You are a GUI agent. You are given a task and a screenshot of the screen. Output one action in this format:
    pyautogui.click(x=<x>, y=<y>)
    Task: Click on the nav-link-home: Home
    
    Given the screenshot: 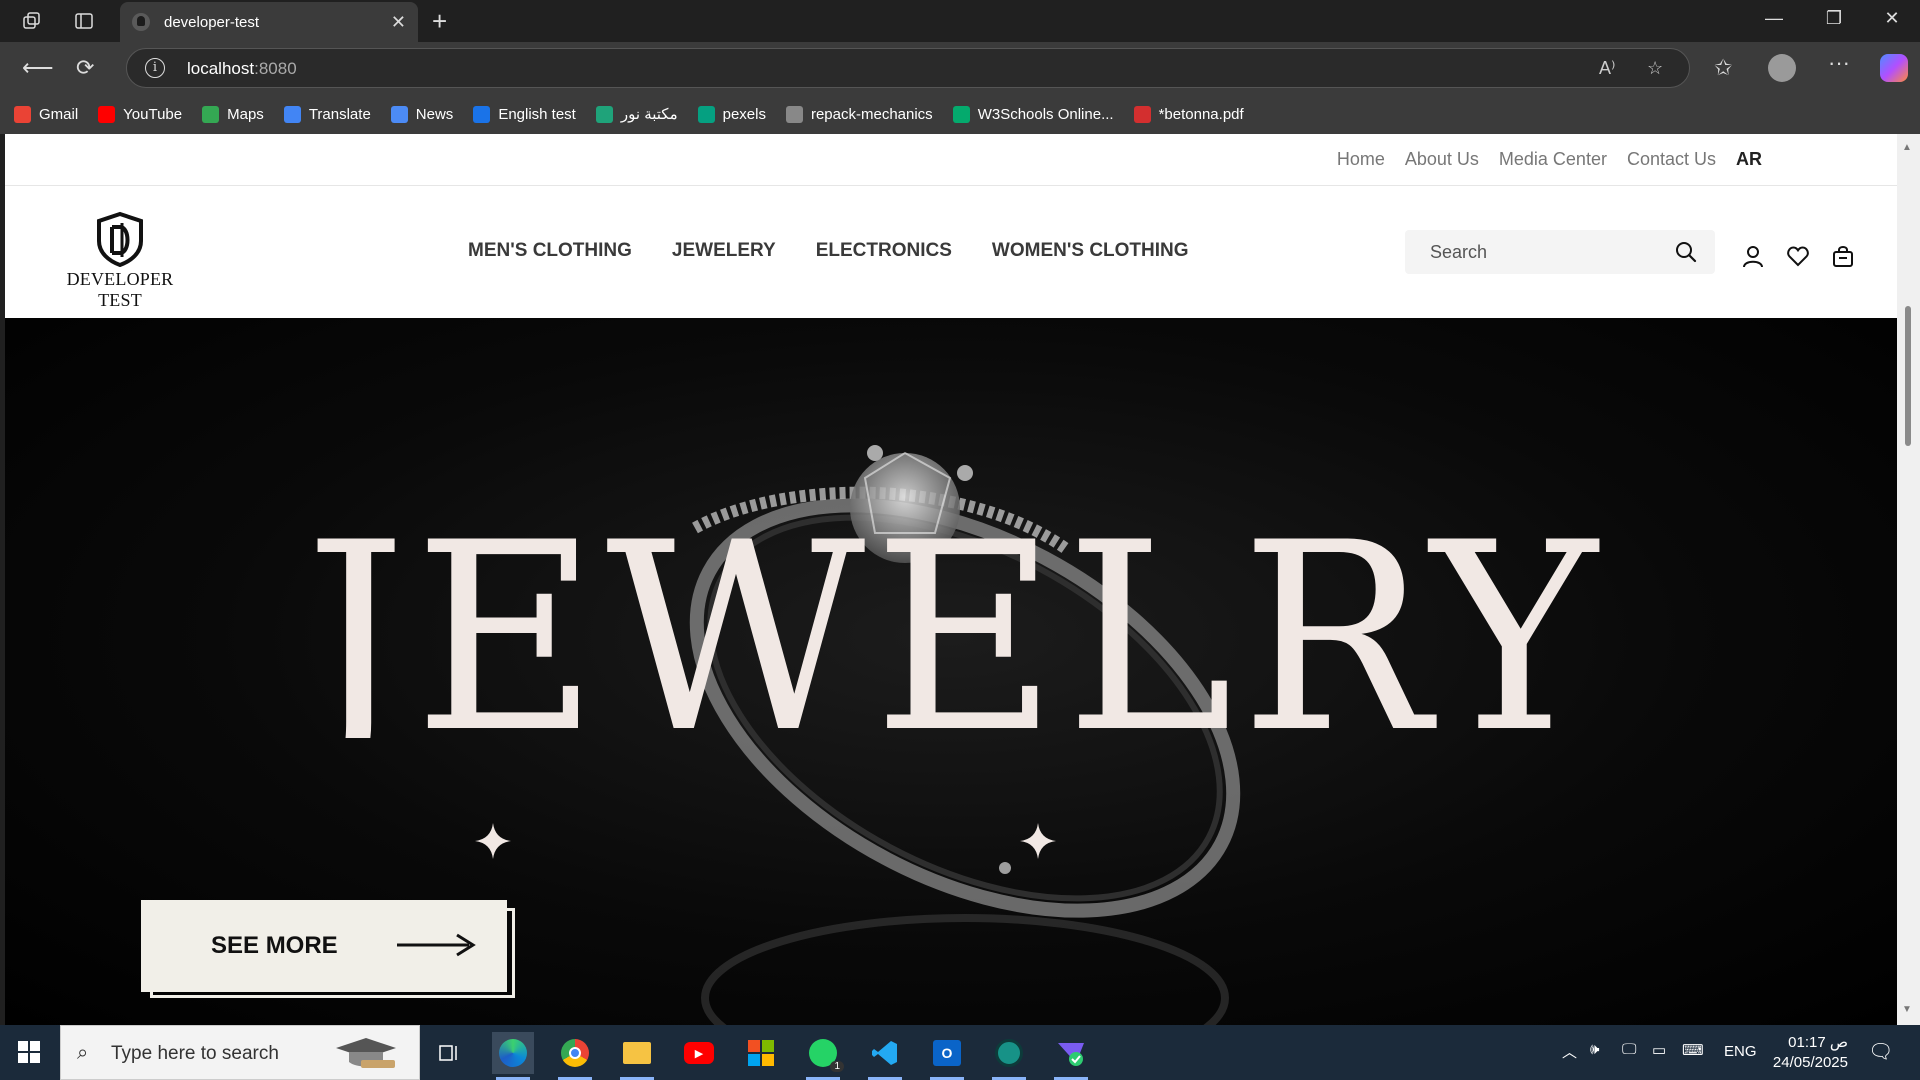 What is the action you would take?
    pyautogui.click(x=1361, y=159)
    